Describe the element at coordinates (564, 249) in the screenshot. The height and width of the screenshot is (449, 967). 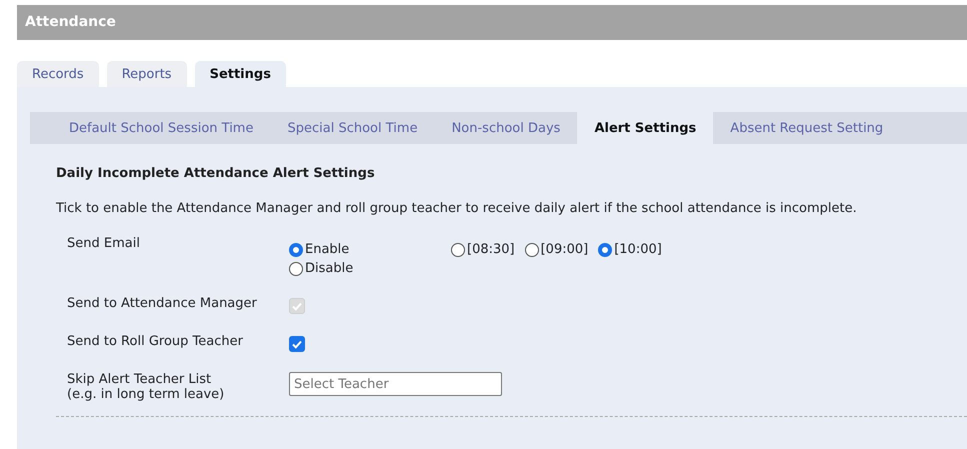
I see `radio-label: [09:00]` at that location.